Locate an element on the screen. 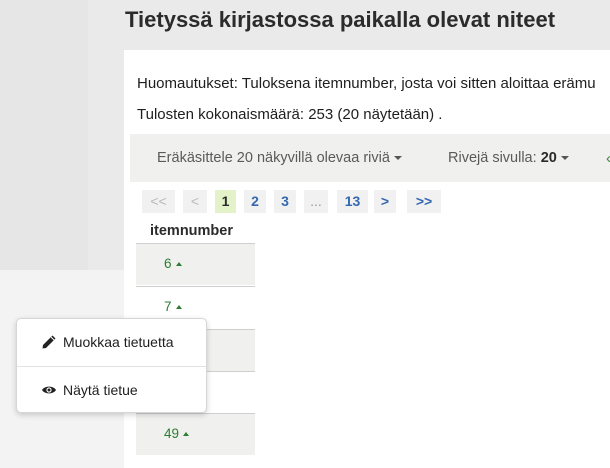 The width and height of the screenshot is (610, 468). itemnumber-link: 6 is located at coordinates (173, 263).